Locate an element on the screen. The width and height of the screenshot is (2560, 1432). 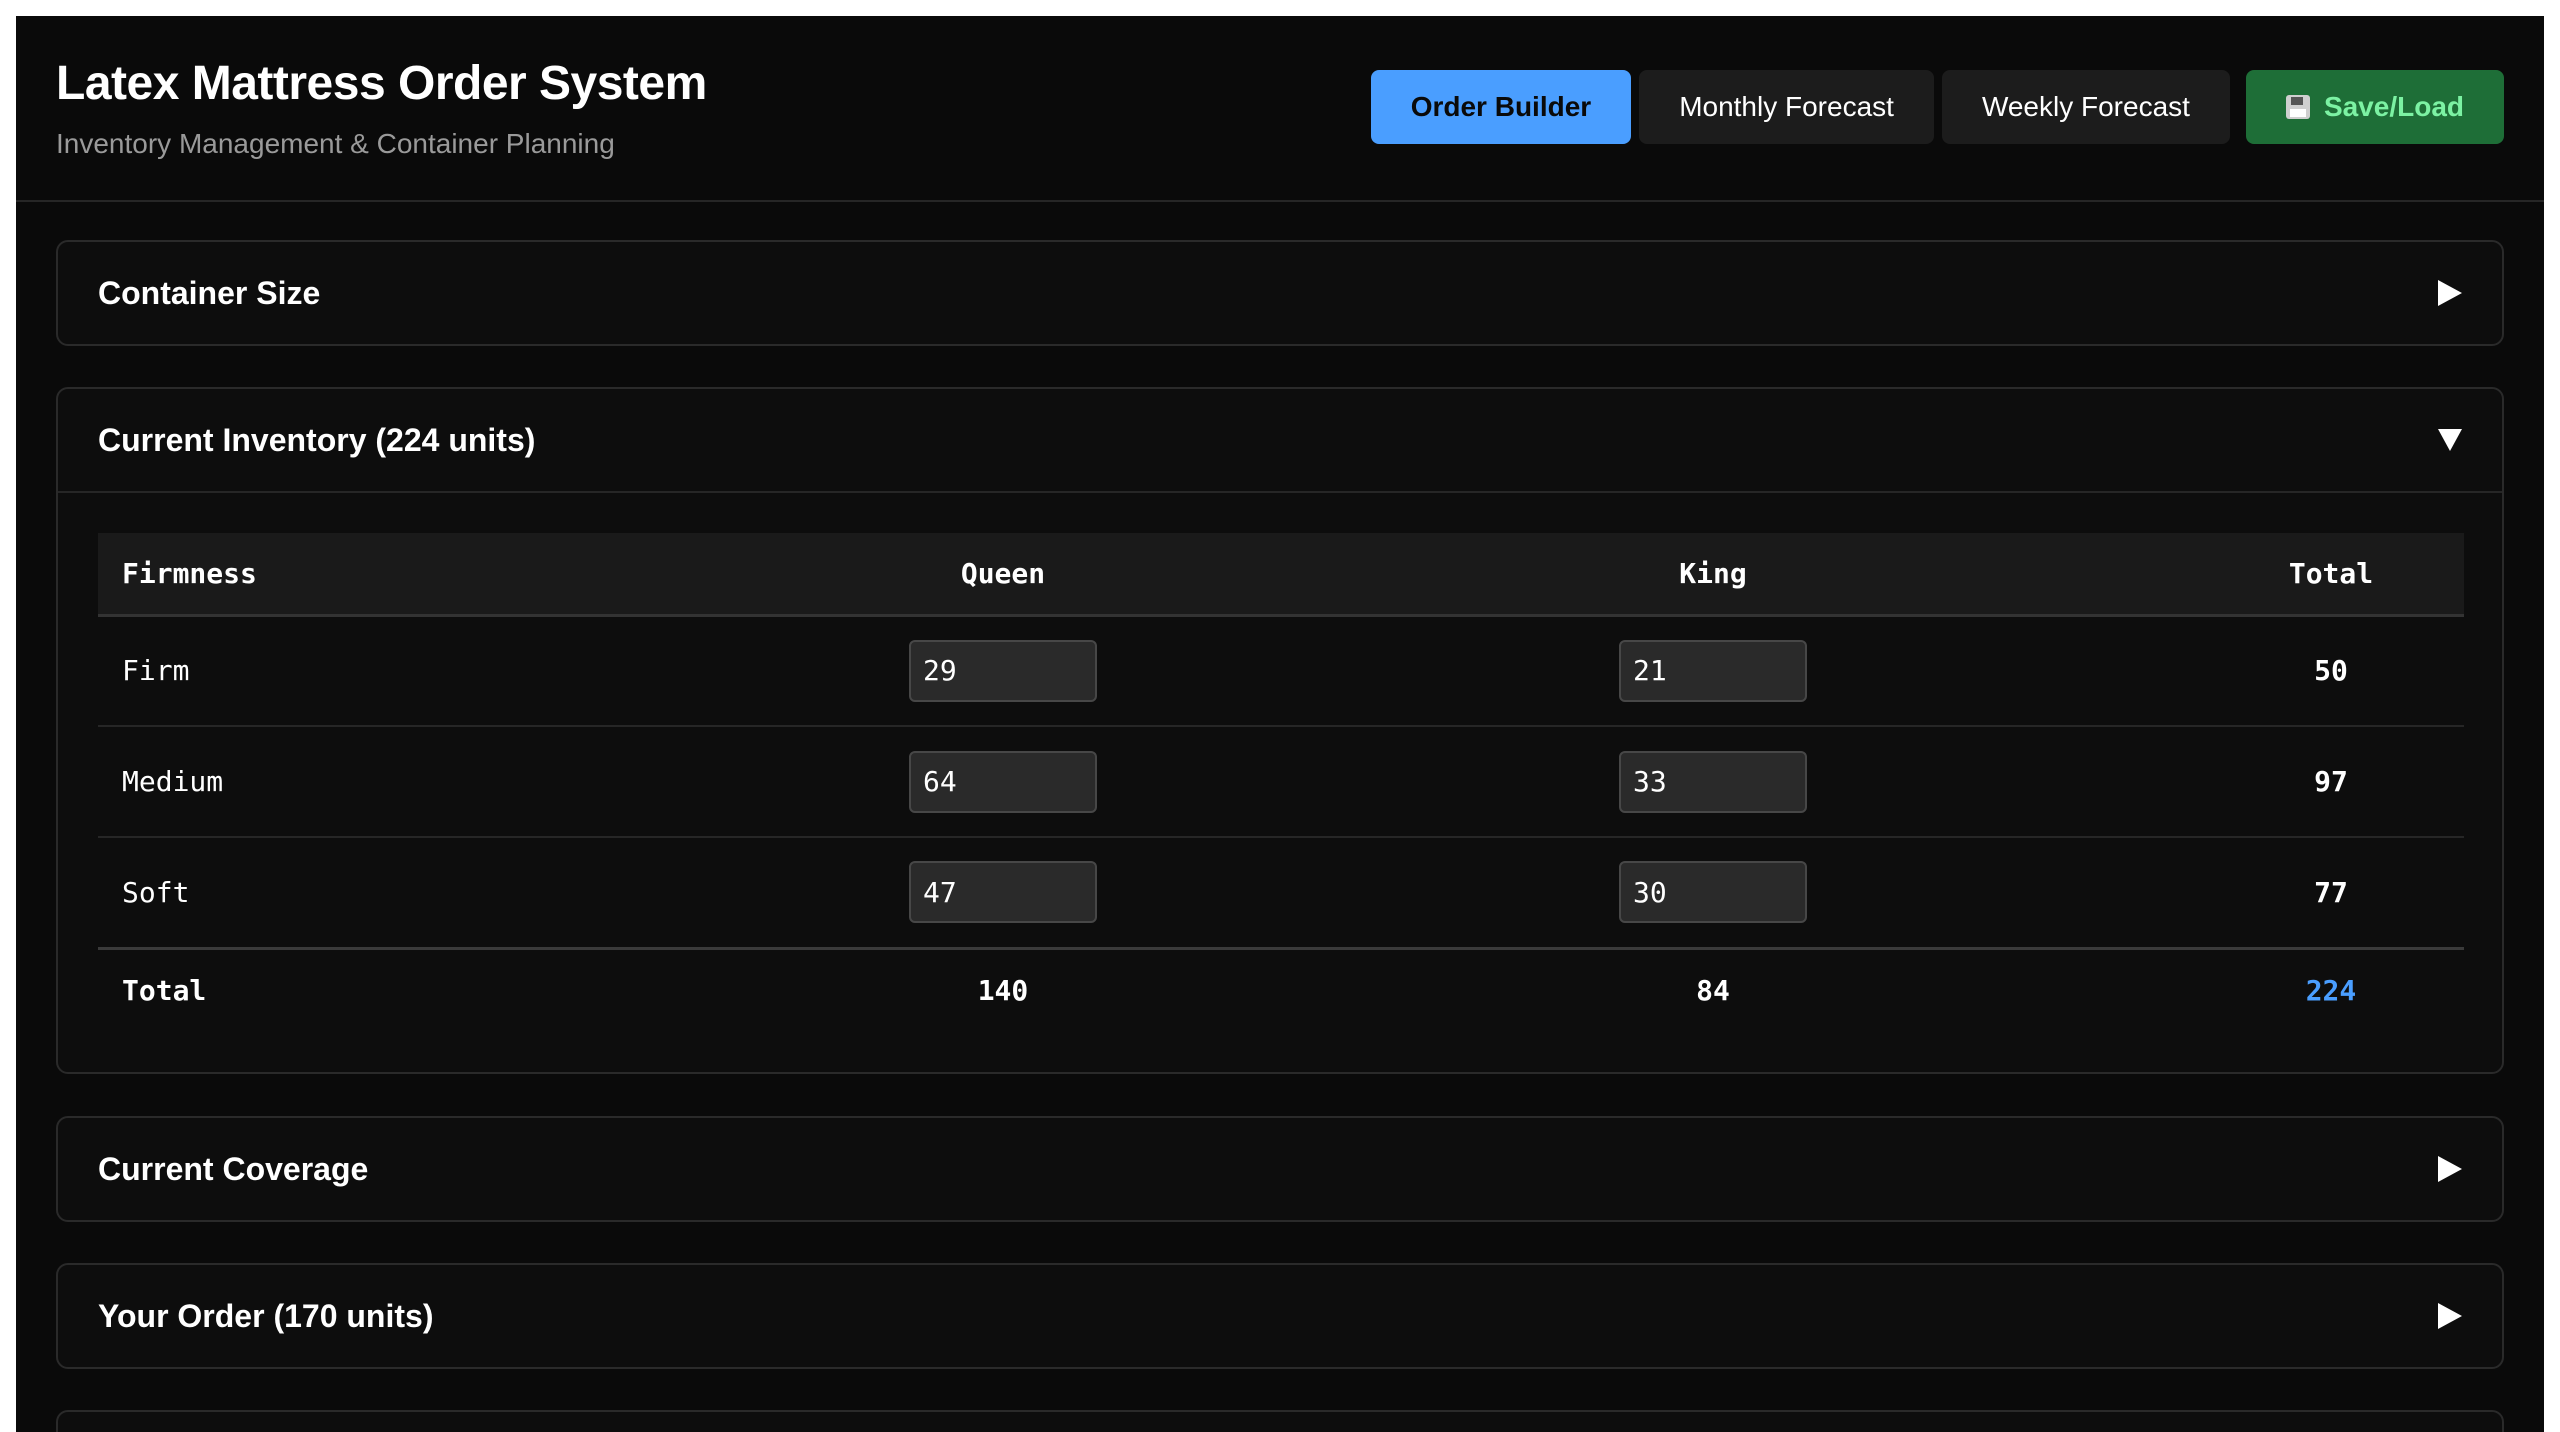
queen-soft-input is located at coordinates (1003, 892).